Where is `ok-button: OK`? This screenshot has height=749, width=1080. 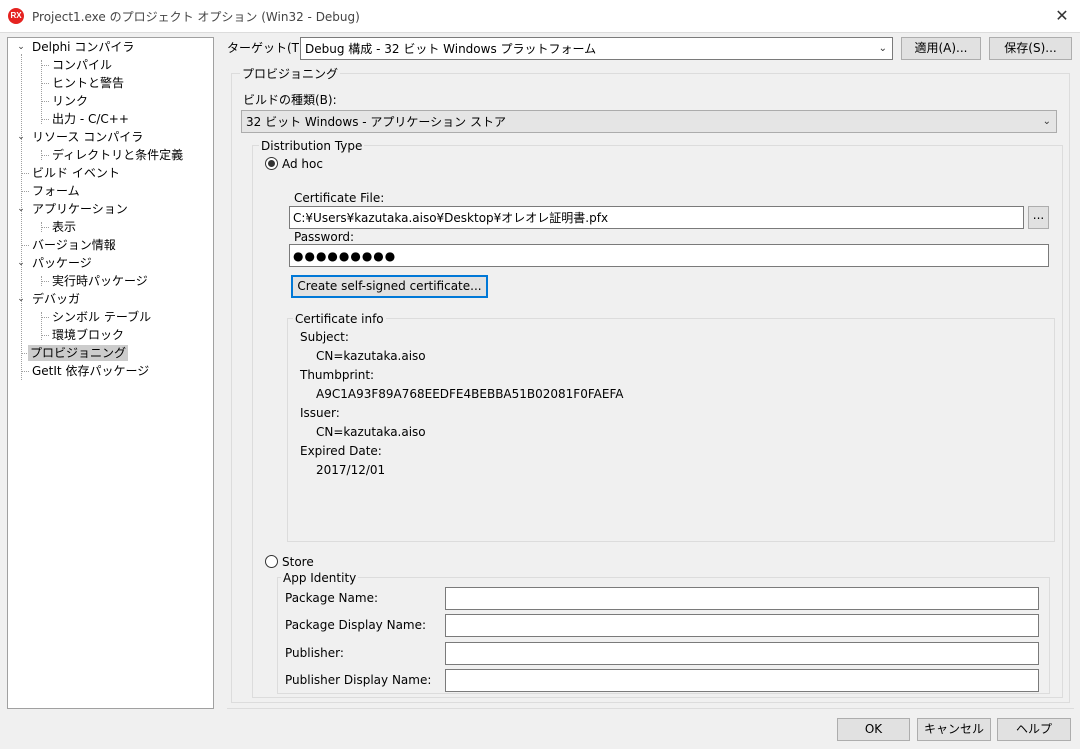
ok-button: OK is located at coordinates (873, 729).